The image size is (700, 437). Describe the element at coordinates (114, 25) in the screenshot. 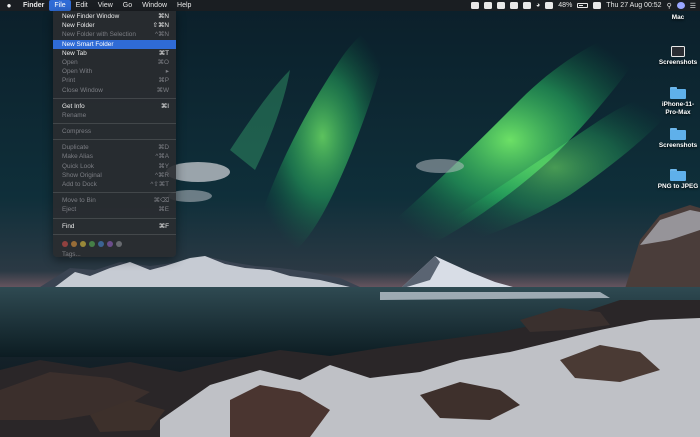

I see `menu-item-new-folder: New Folder ⇧⌘N` at that location.